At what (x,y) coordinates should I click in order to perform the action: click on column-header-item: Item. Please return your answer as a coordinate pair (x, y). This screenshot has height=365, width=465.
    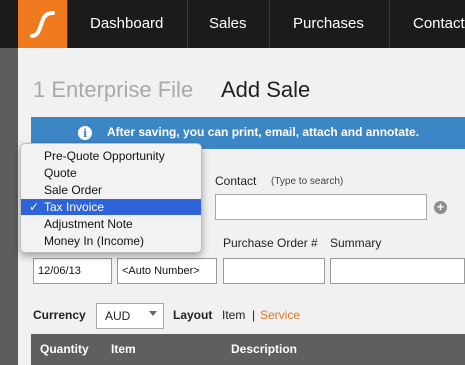
    Looking at the image, I should click on (123, 349).